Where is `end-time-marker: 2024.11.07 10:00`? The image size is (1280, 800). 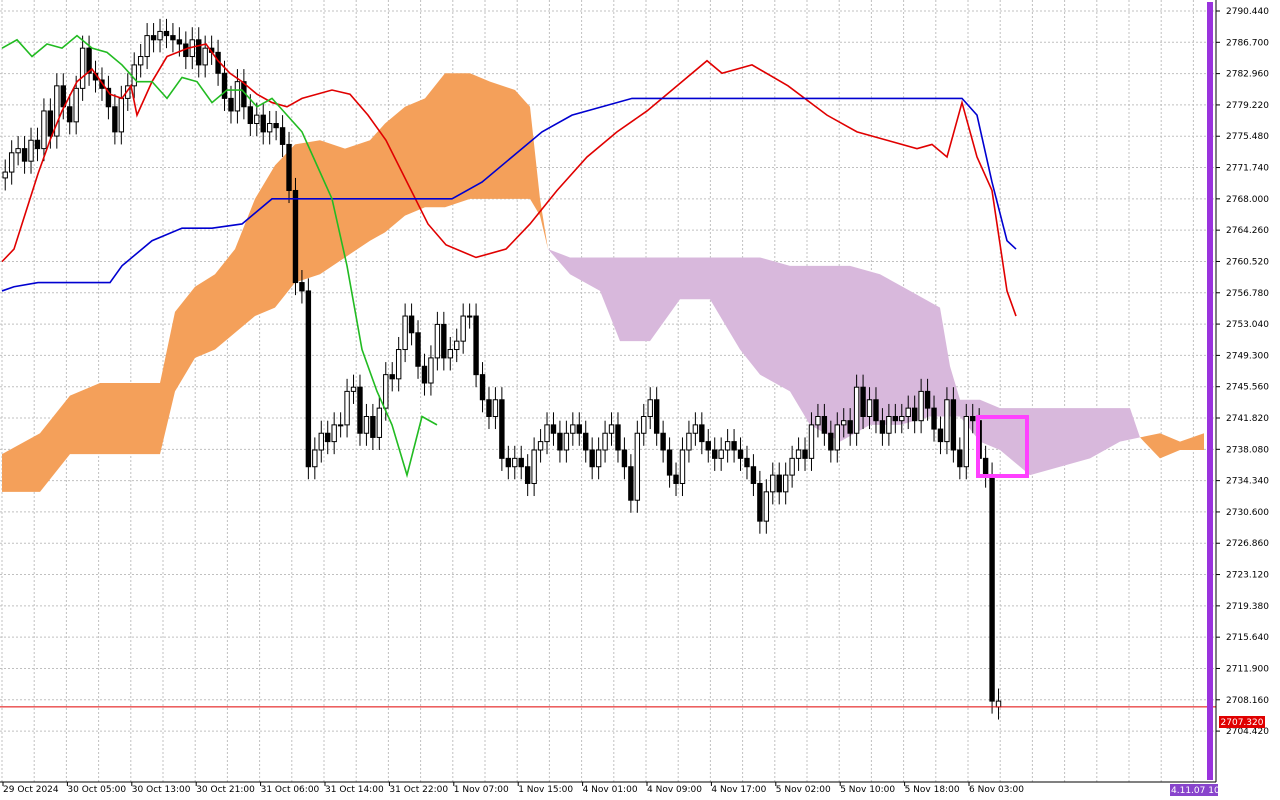 end-time-marker: 2024.11.07 10:00 is located at coordinates (1194, 790).